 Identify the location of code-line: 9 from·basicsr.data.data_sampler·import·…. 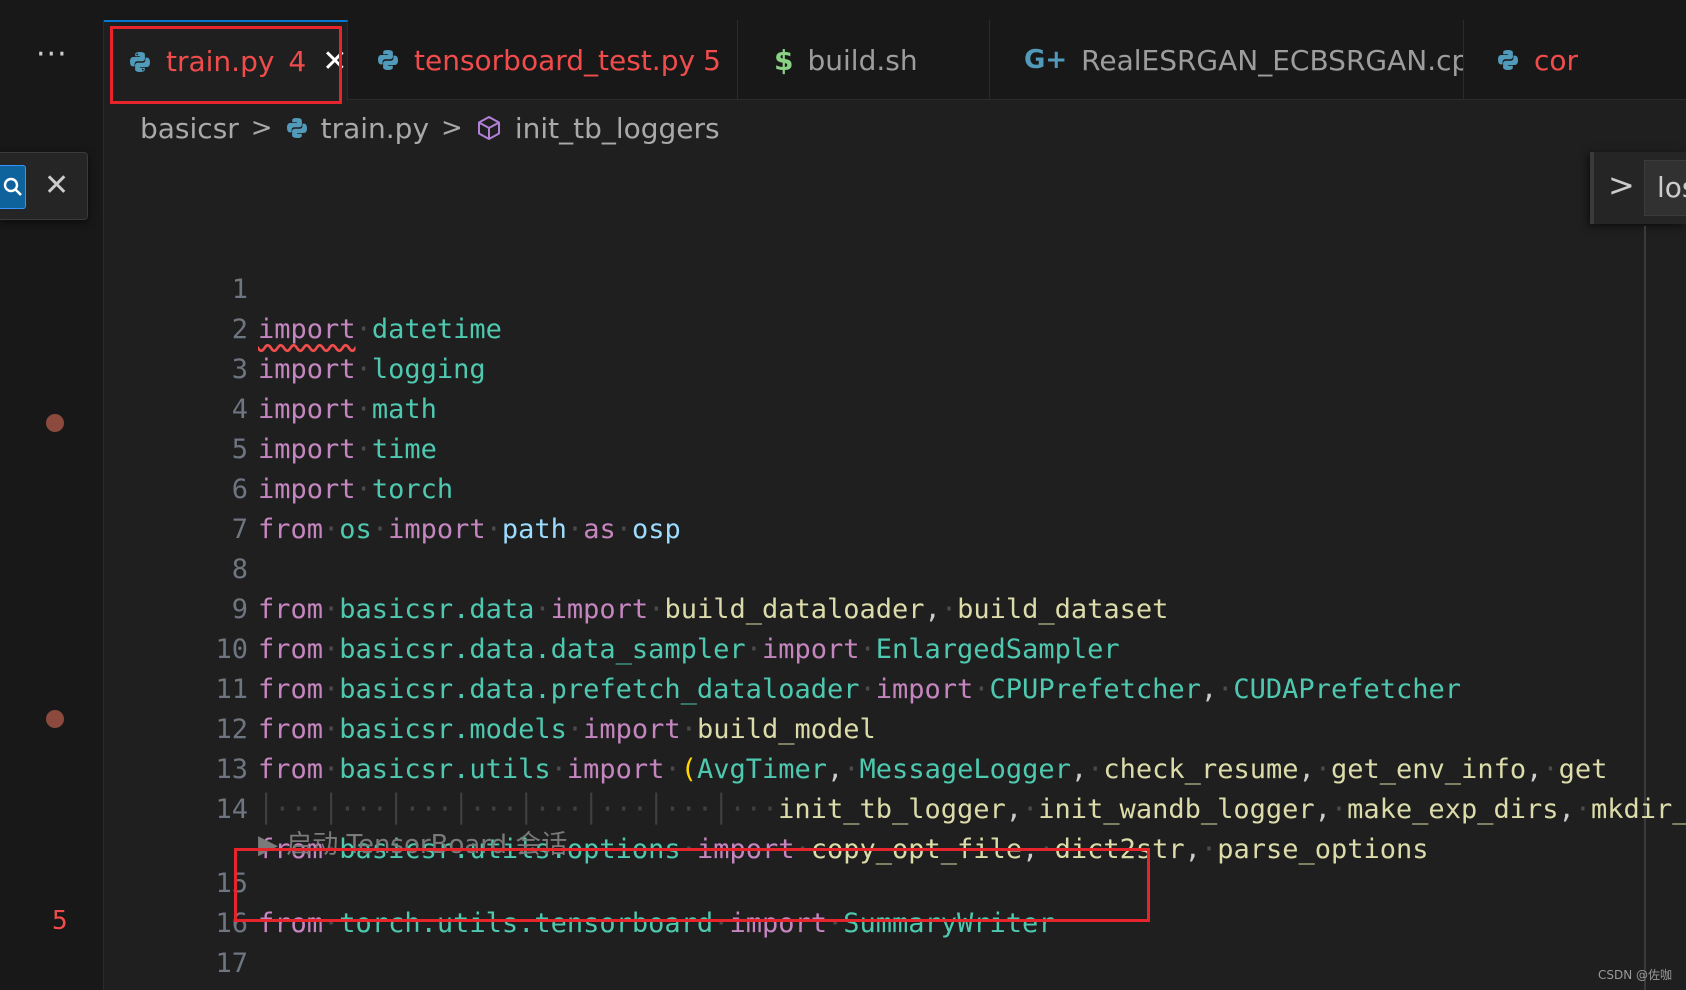
(895, 607).